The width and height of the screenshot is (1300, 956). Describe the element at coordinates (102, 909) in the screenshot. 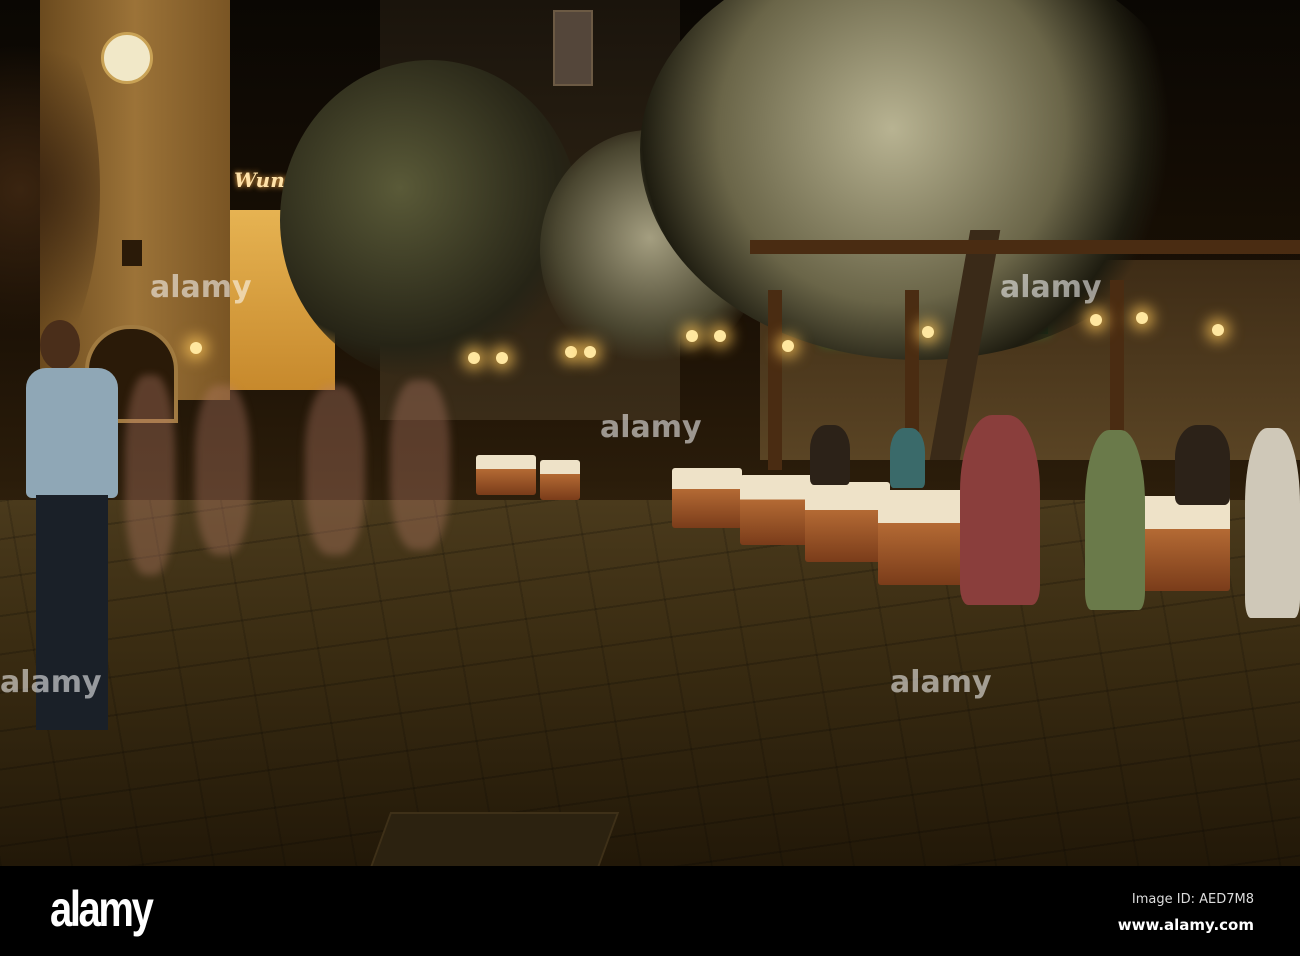

I see `alamy-logo: alamy` at that location.